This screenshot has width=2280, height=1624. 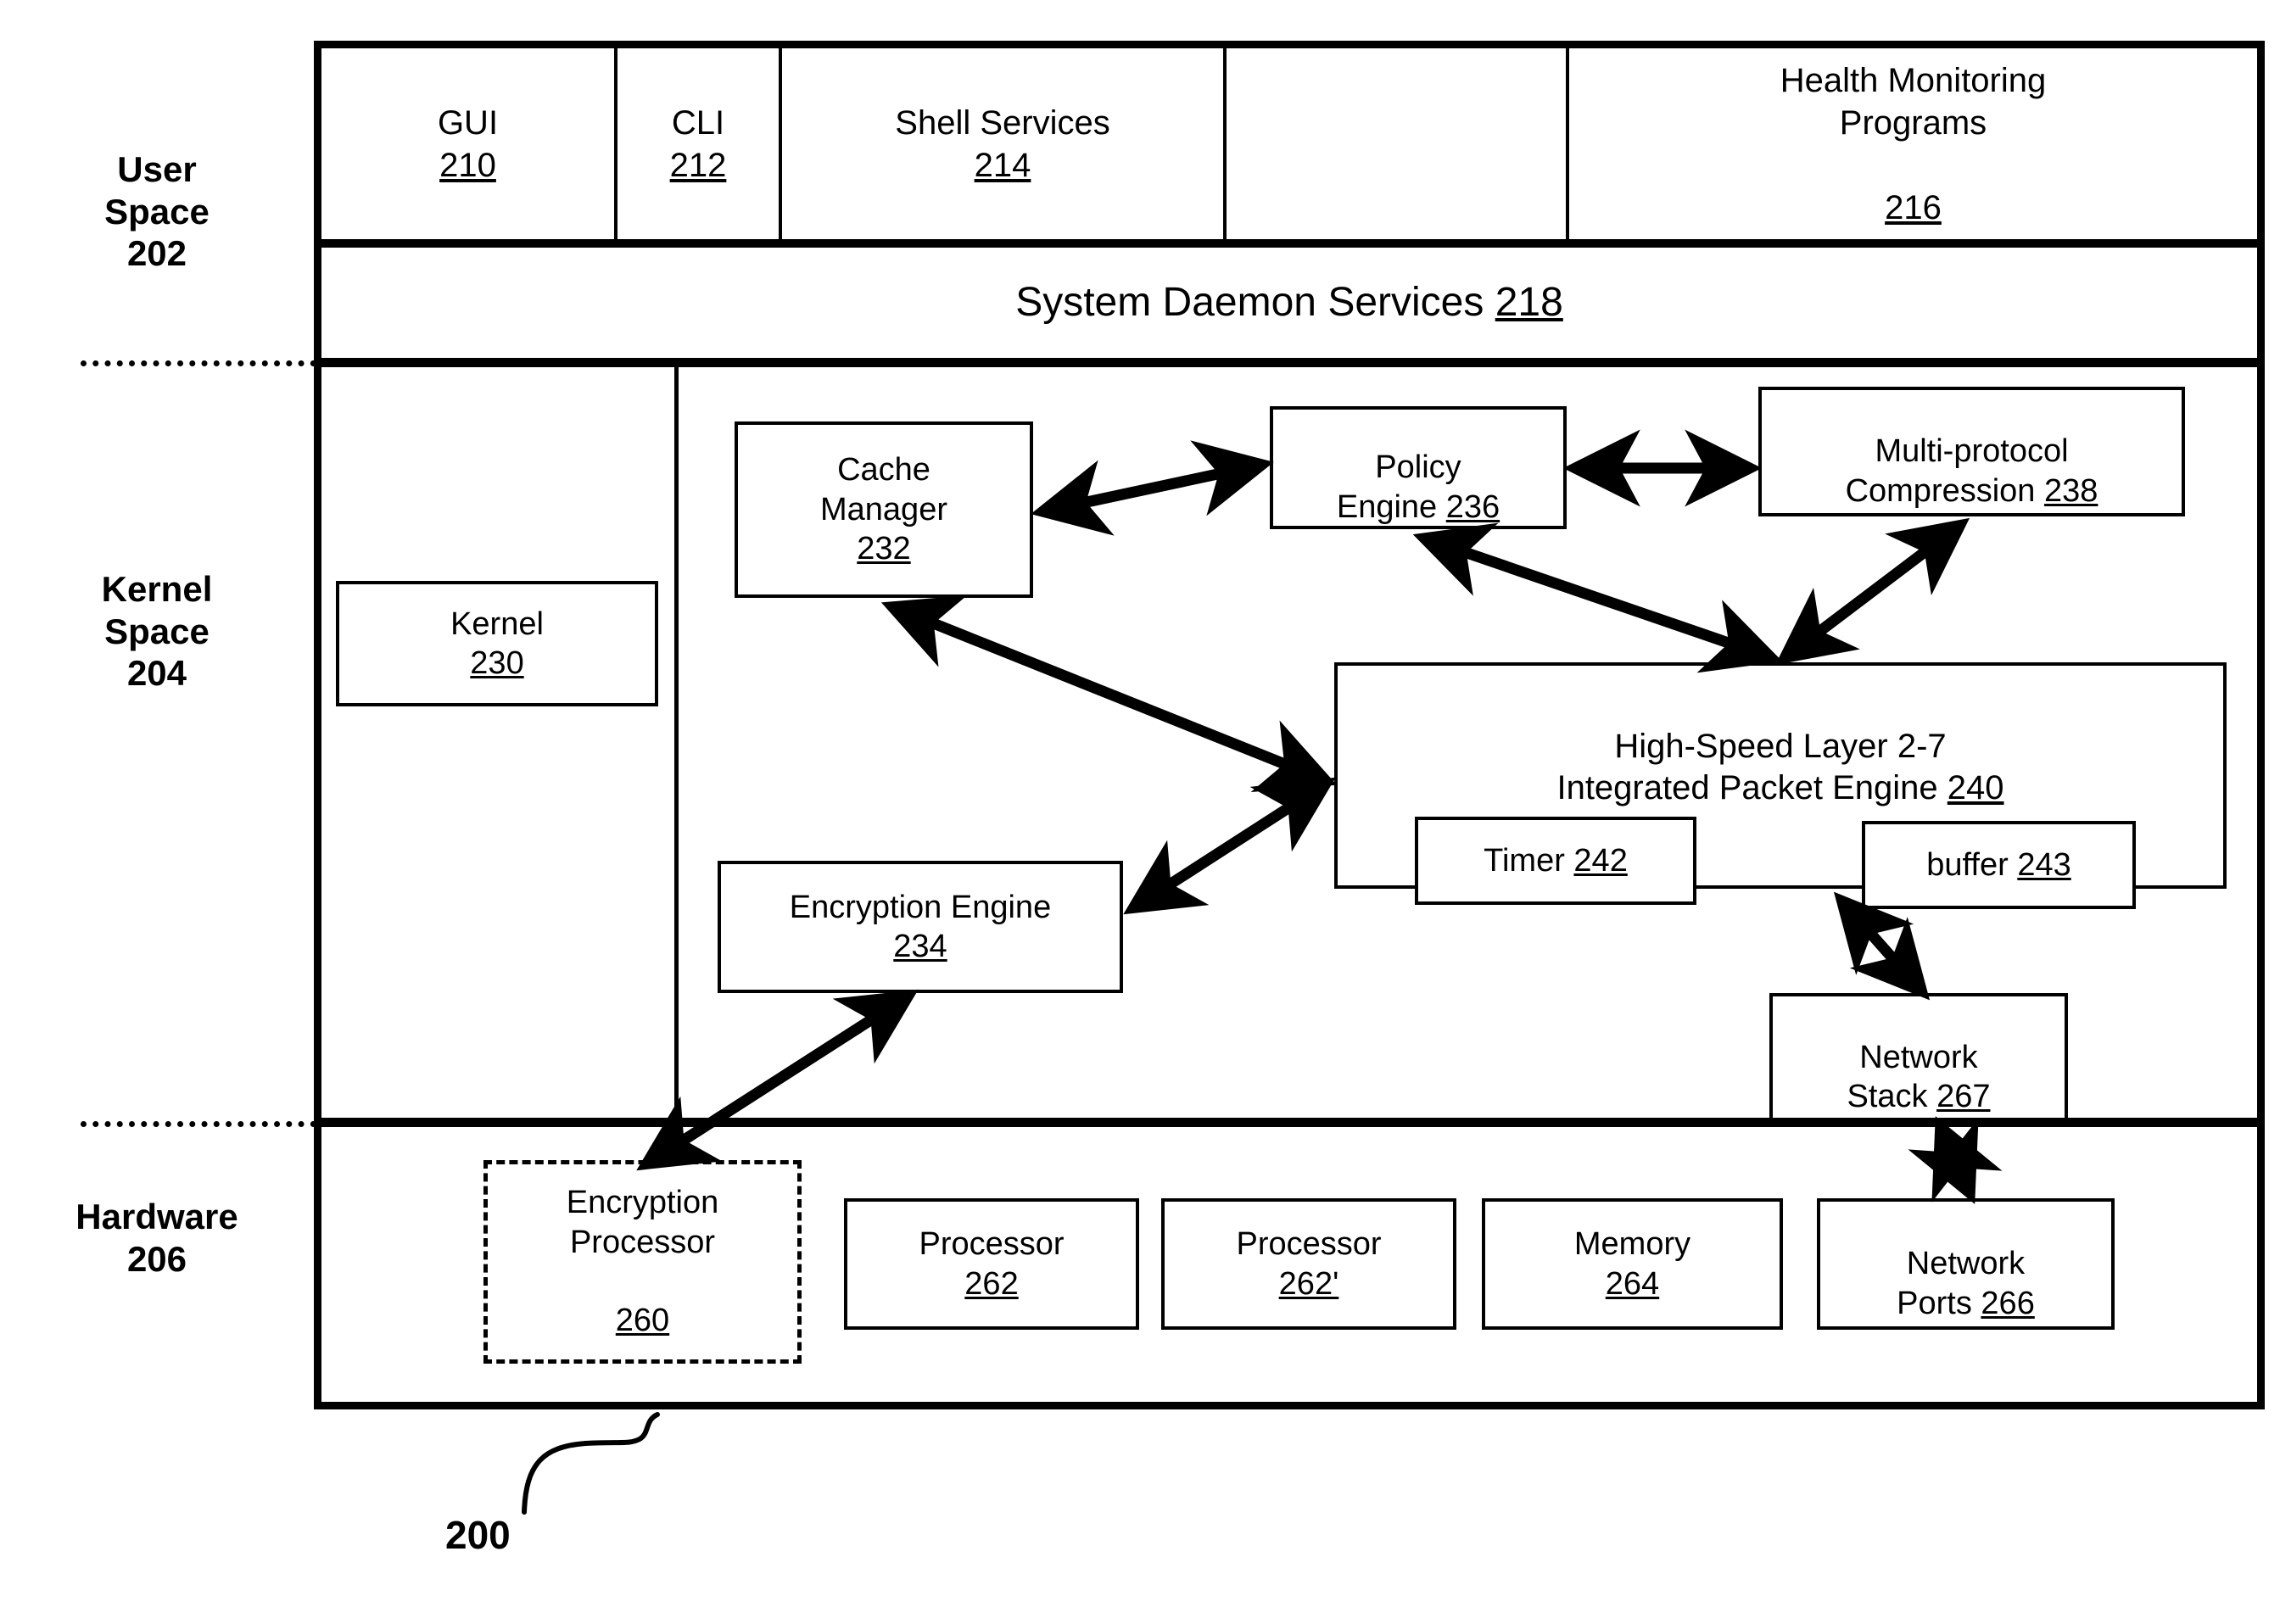 What do you see at coordinates (676, 744) in the screenshot?
I see `kernel-space-vertical-divider` at bounding box center [676, 744].